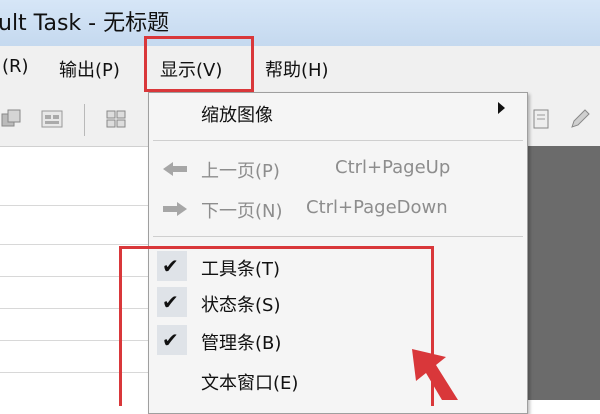  What do you see at coordinates (393, 167) in the screenshot?
I see `shortcut-prev-page: Ctrl+PageUp` at bounding box center [393, 167].